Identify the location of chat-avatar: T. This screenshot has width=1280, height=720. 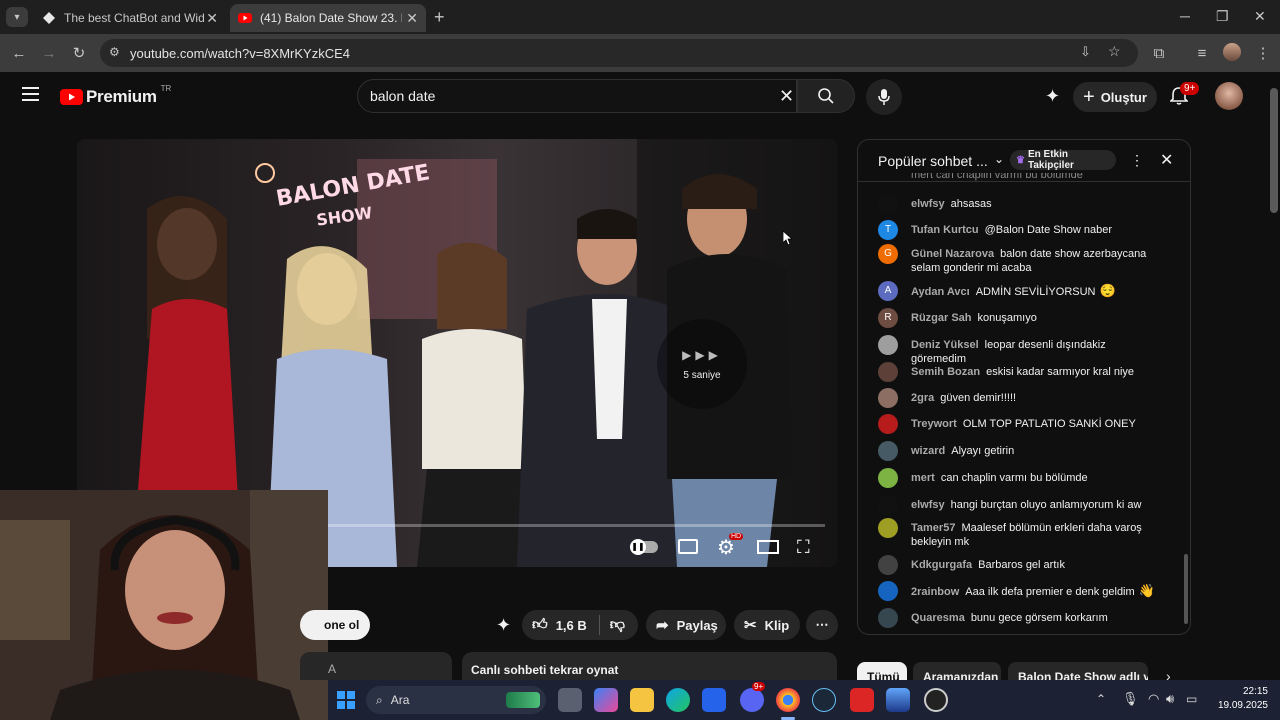
(888, 230).